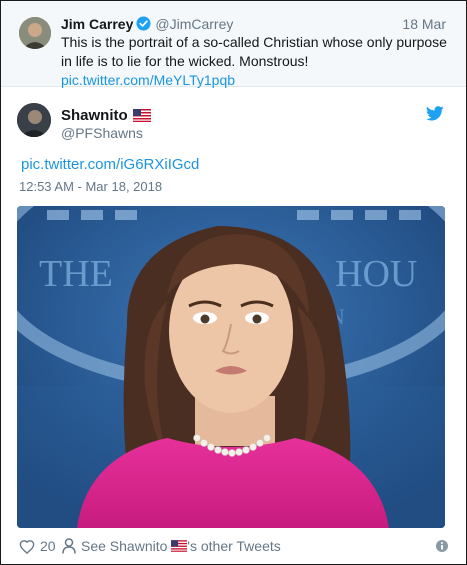 The image size is (467, 565). I want to click on quoted-author-line: Jim Carrey @JimCarrey, so click(147, 24).